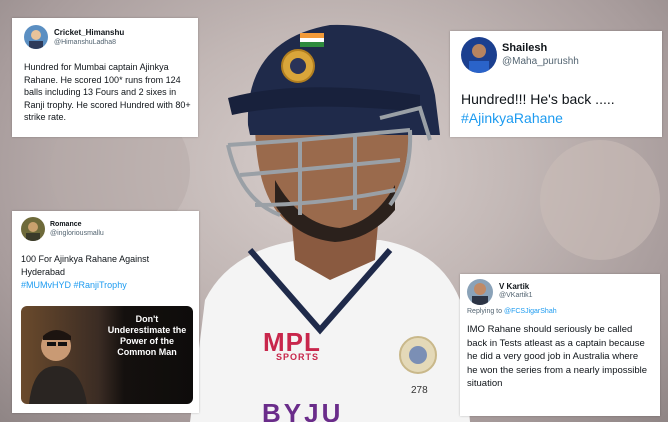  I want to click on helmet, so click(343, 80).